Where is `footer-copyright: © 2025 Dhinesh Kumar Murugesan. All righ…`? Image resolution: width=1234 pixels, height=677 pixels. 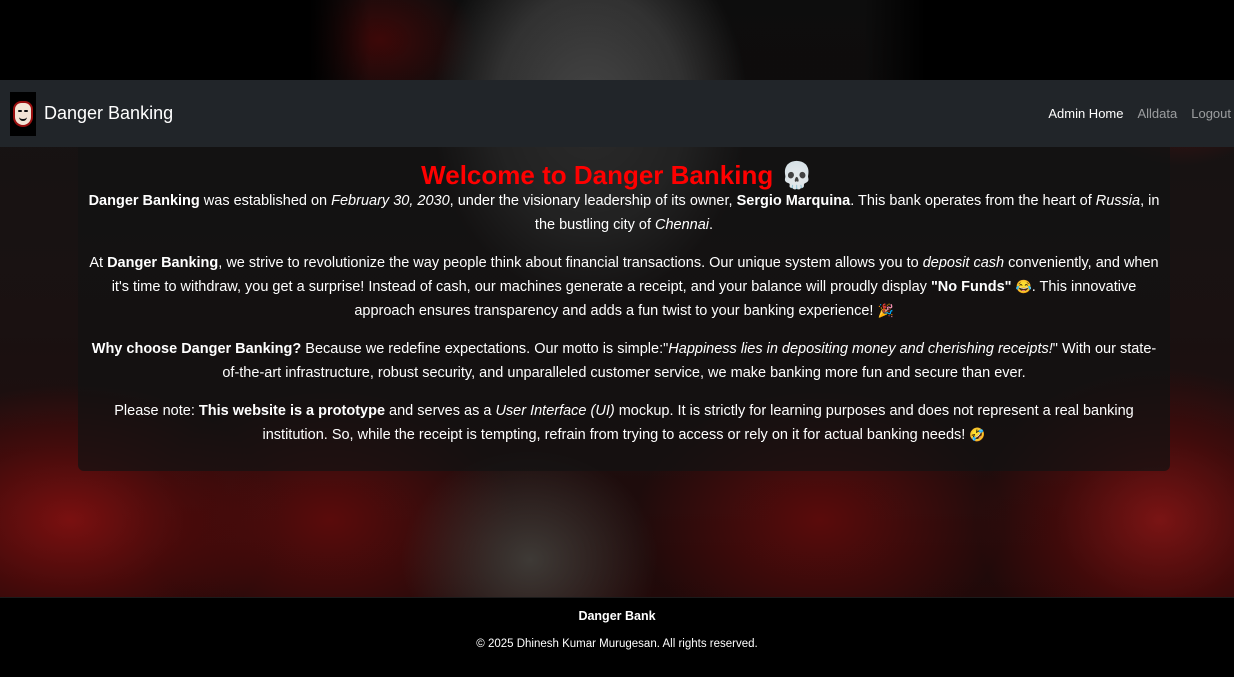
footer-copyright: © 2025 Dhinesh Kumar Murugesan. All righ… is located at coordinates (617, 644).